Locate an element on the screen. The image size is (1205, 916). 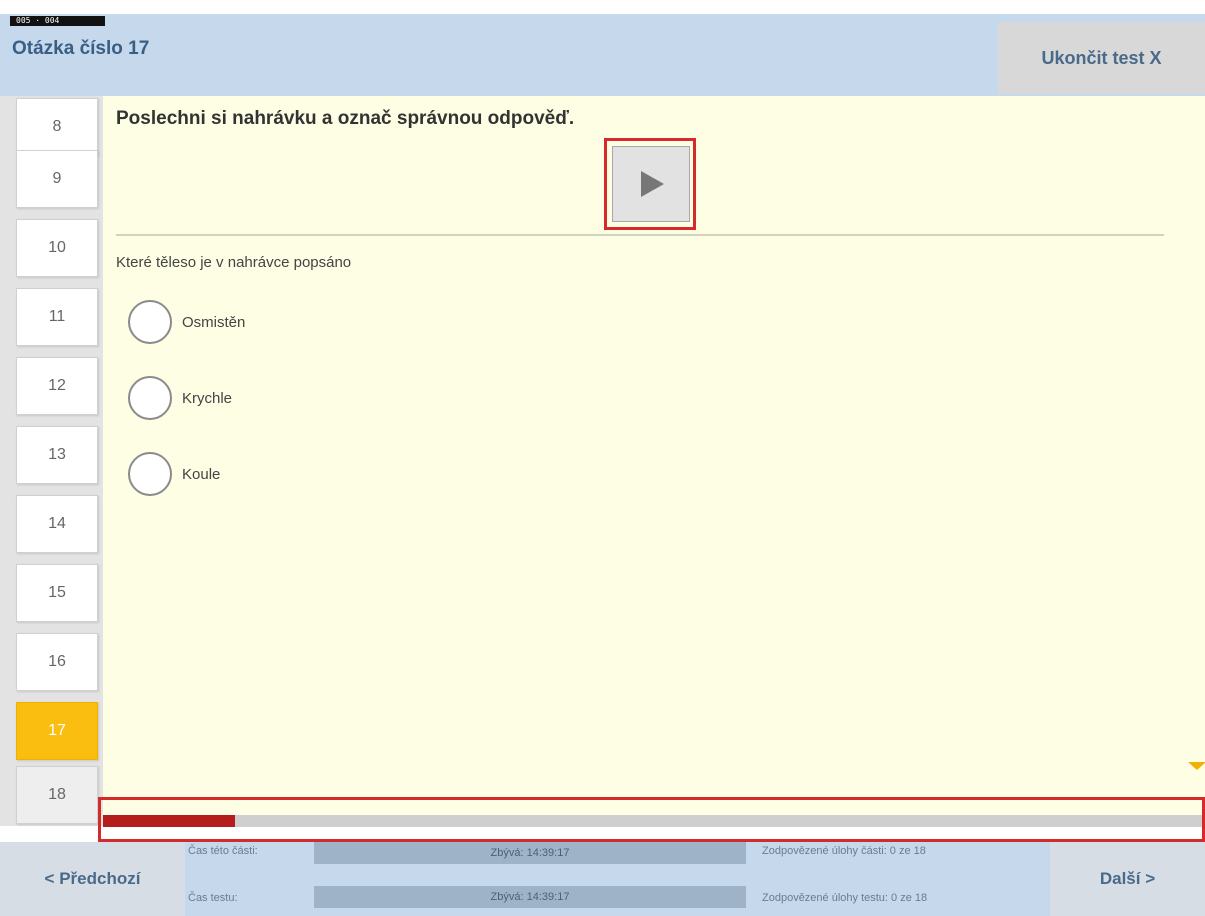
progress-highlight-frame is located at coordinates (651, 819).